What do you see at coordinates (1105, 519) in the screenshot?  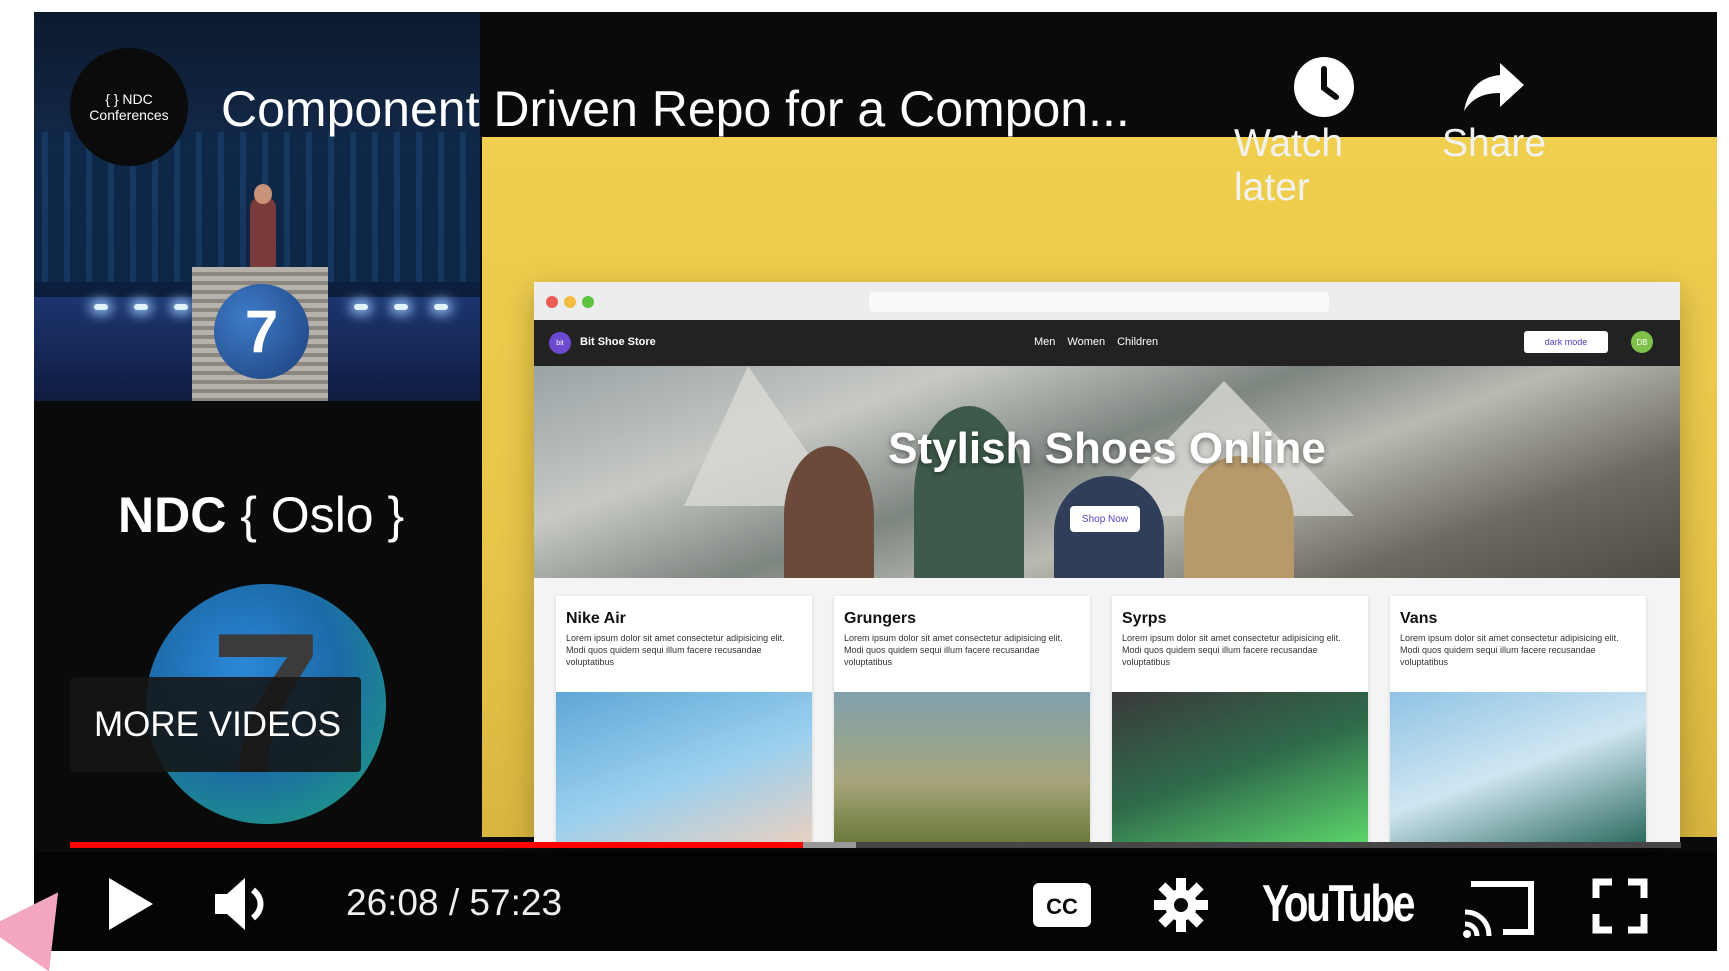 I see `shop-now-button: Shop Now` at bounding box center [1105, 519].